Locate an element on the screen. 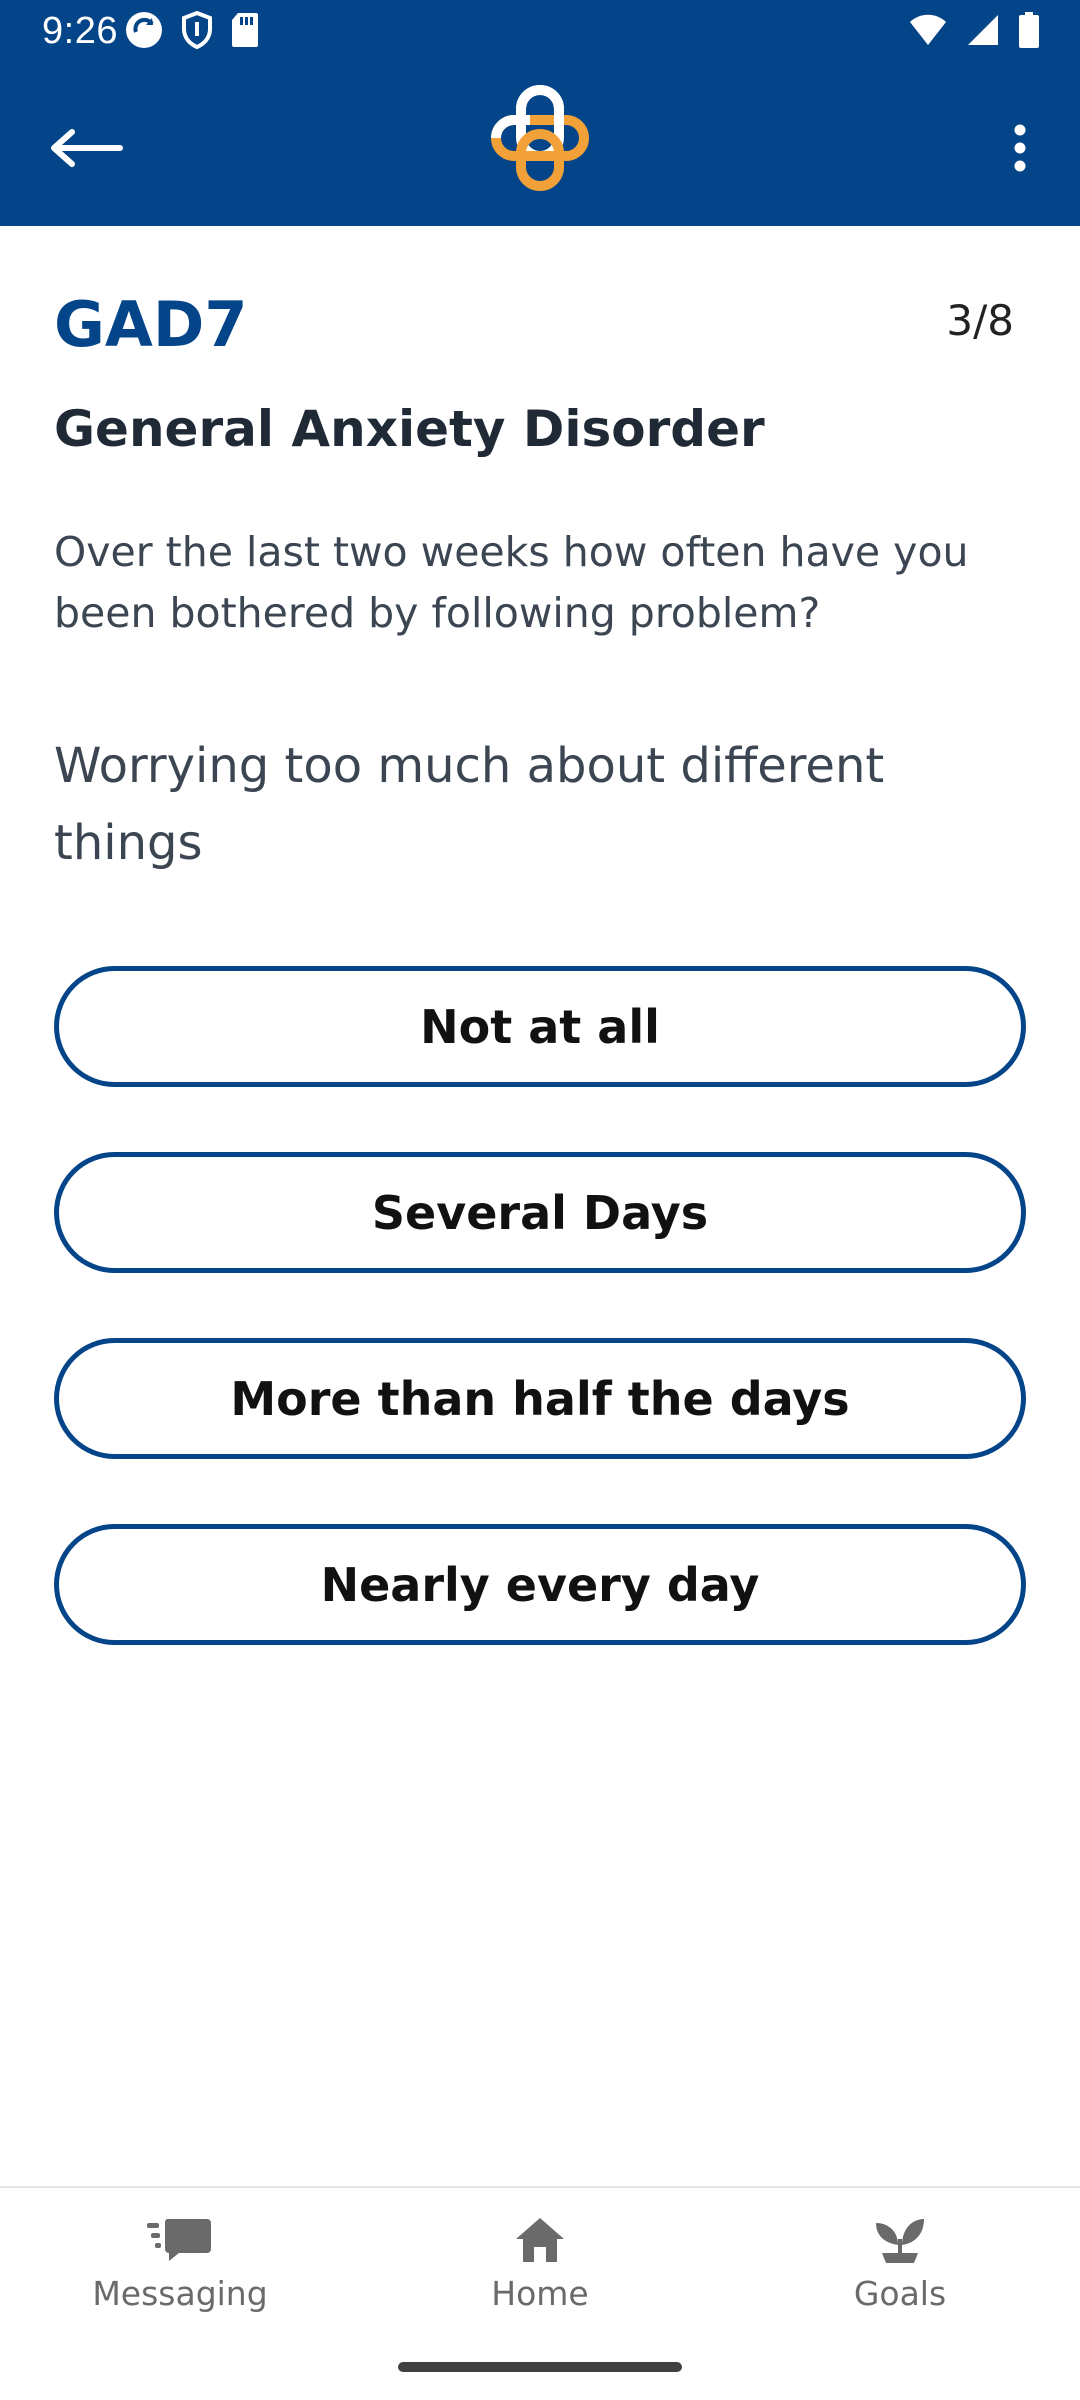  nav-item-home: Home is located at coordinates (540, 2272).